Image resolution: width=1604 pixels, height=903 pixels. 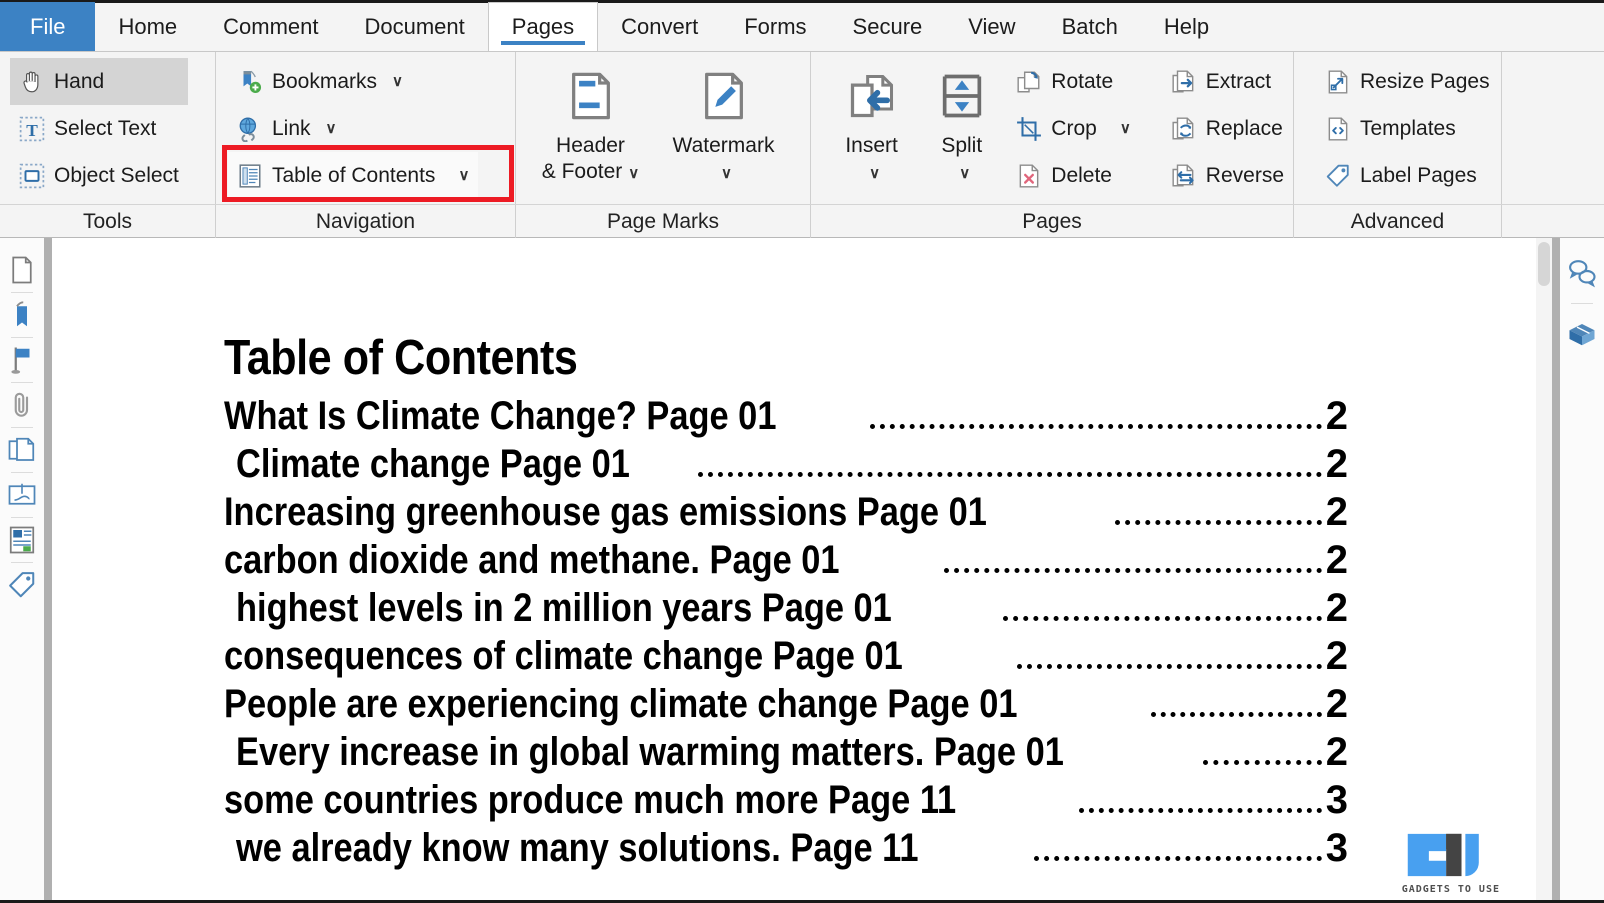 I want to click on toc-entry-page-number: 3, so click(x=1336, y=848).